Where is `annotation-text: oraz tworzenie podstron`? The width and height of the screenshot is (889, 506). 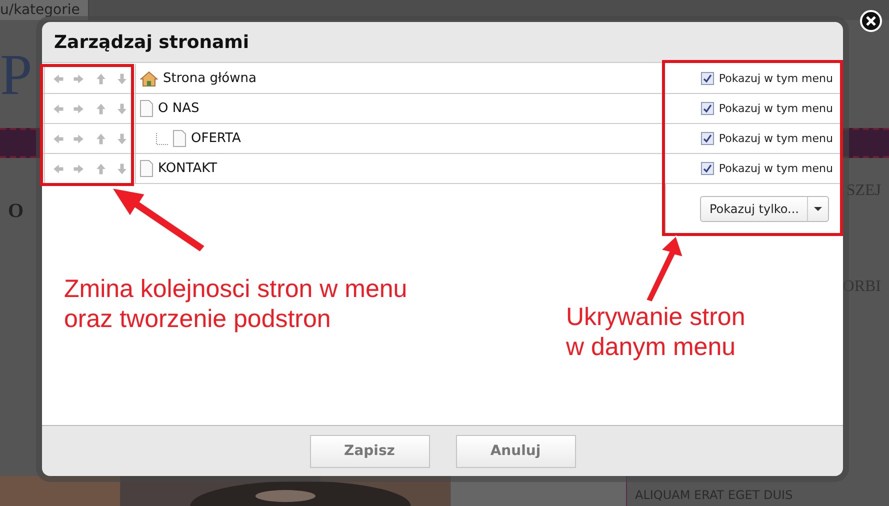
annotation-text: oraz tworzenie podstron is located at coordinates (198, 319).